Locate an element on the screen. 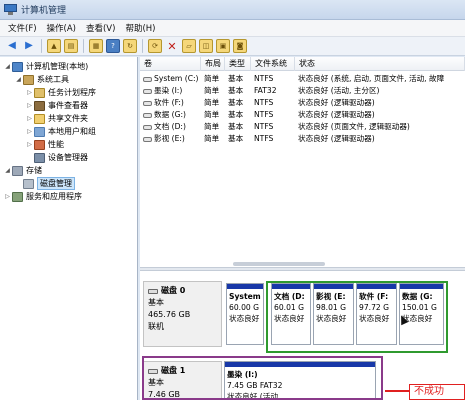  tree-item: 设备管理器 is located at coordinates (68, 157).